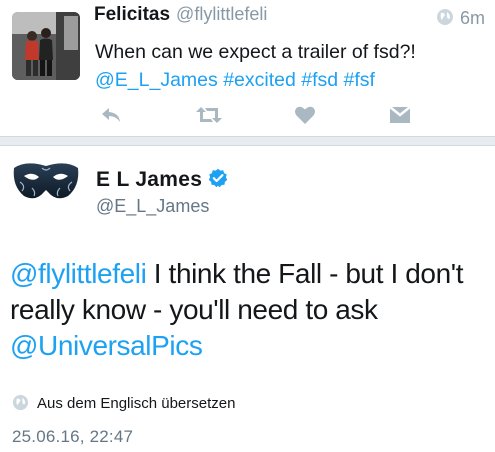  Describe the element at coordinates (305, 115) in the screenshot. I see `like-icon` at that location.